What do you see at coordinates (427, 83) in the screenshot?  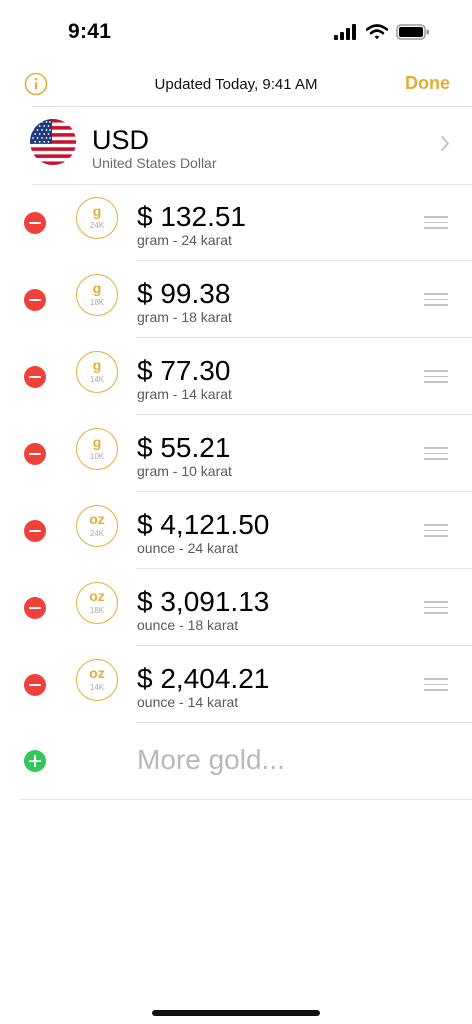 I see `done-button: Done` at bounding box center [427, 83].